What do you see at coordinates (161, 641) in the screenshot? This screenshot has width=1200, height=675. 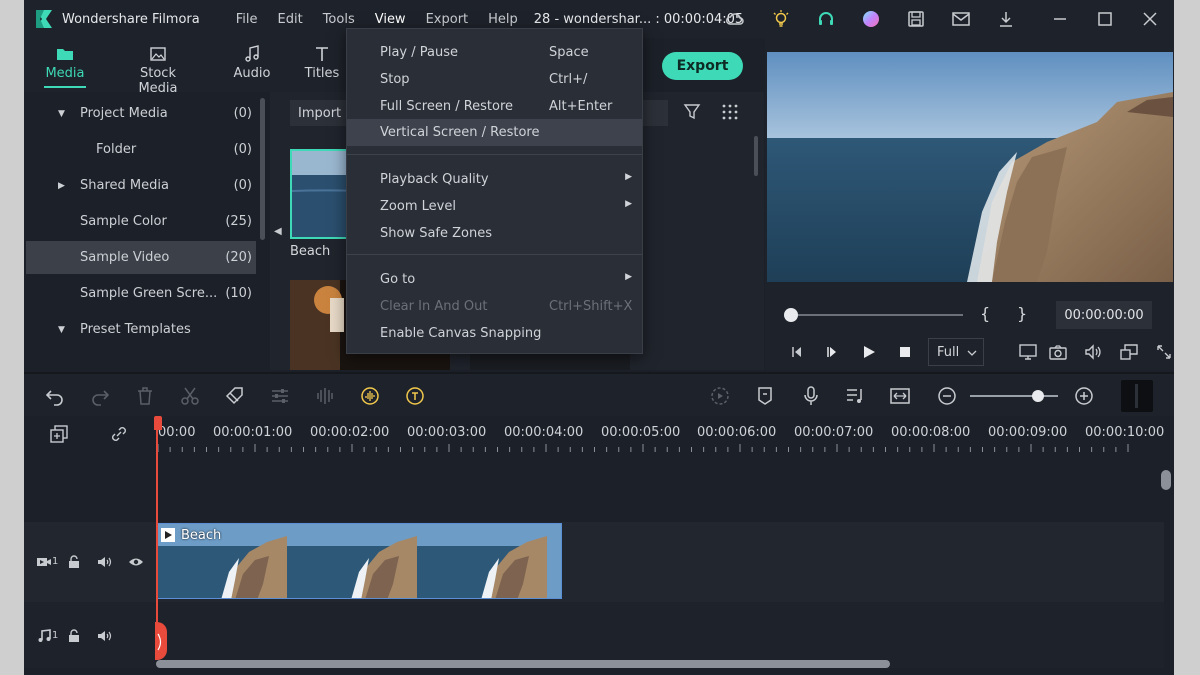 I see `playhead-cut-marker` at bounding box center [161, 641].